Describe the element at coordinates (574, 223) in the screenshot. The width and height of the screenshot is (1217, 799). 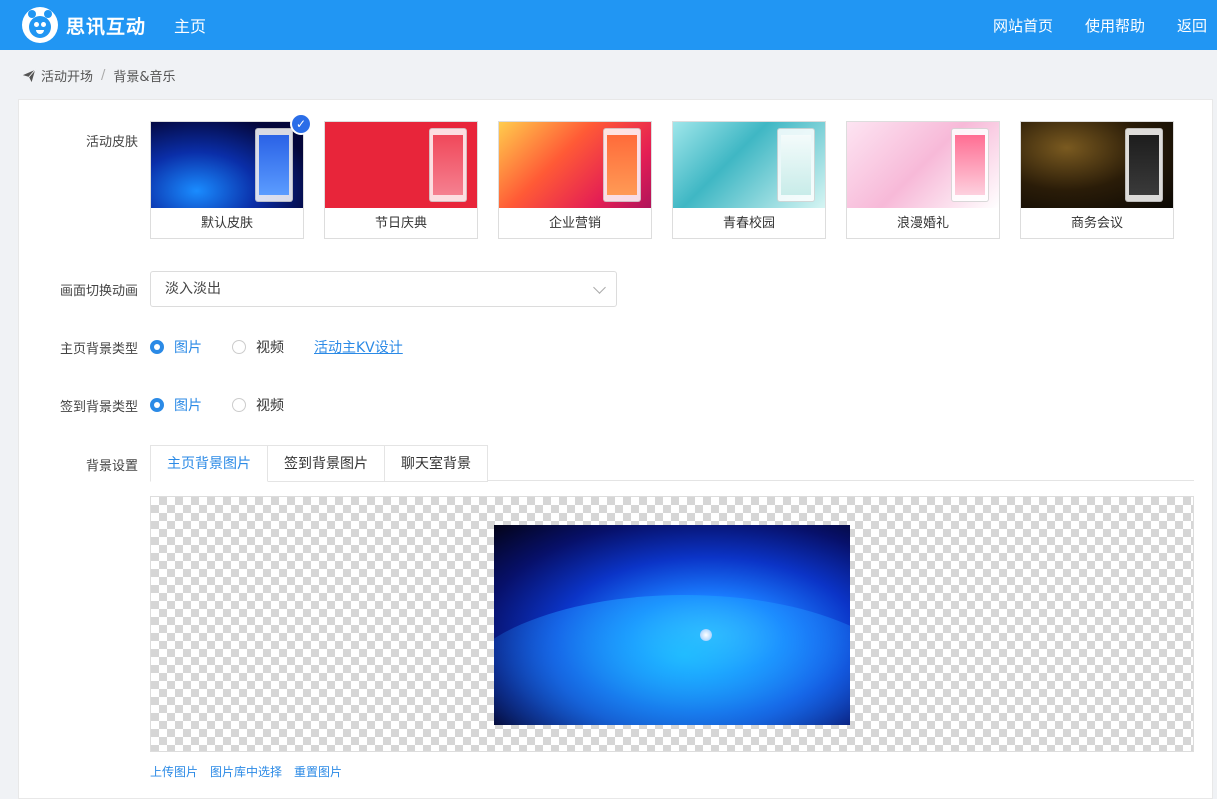
I see `skin-name: 企业营销` at that location.